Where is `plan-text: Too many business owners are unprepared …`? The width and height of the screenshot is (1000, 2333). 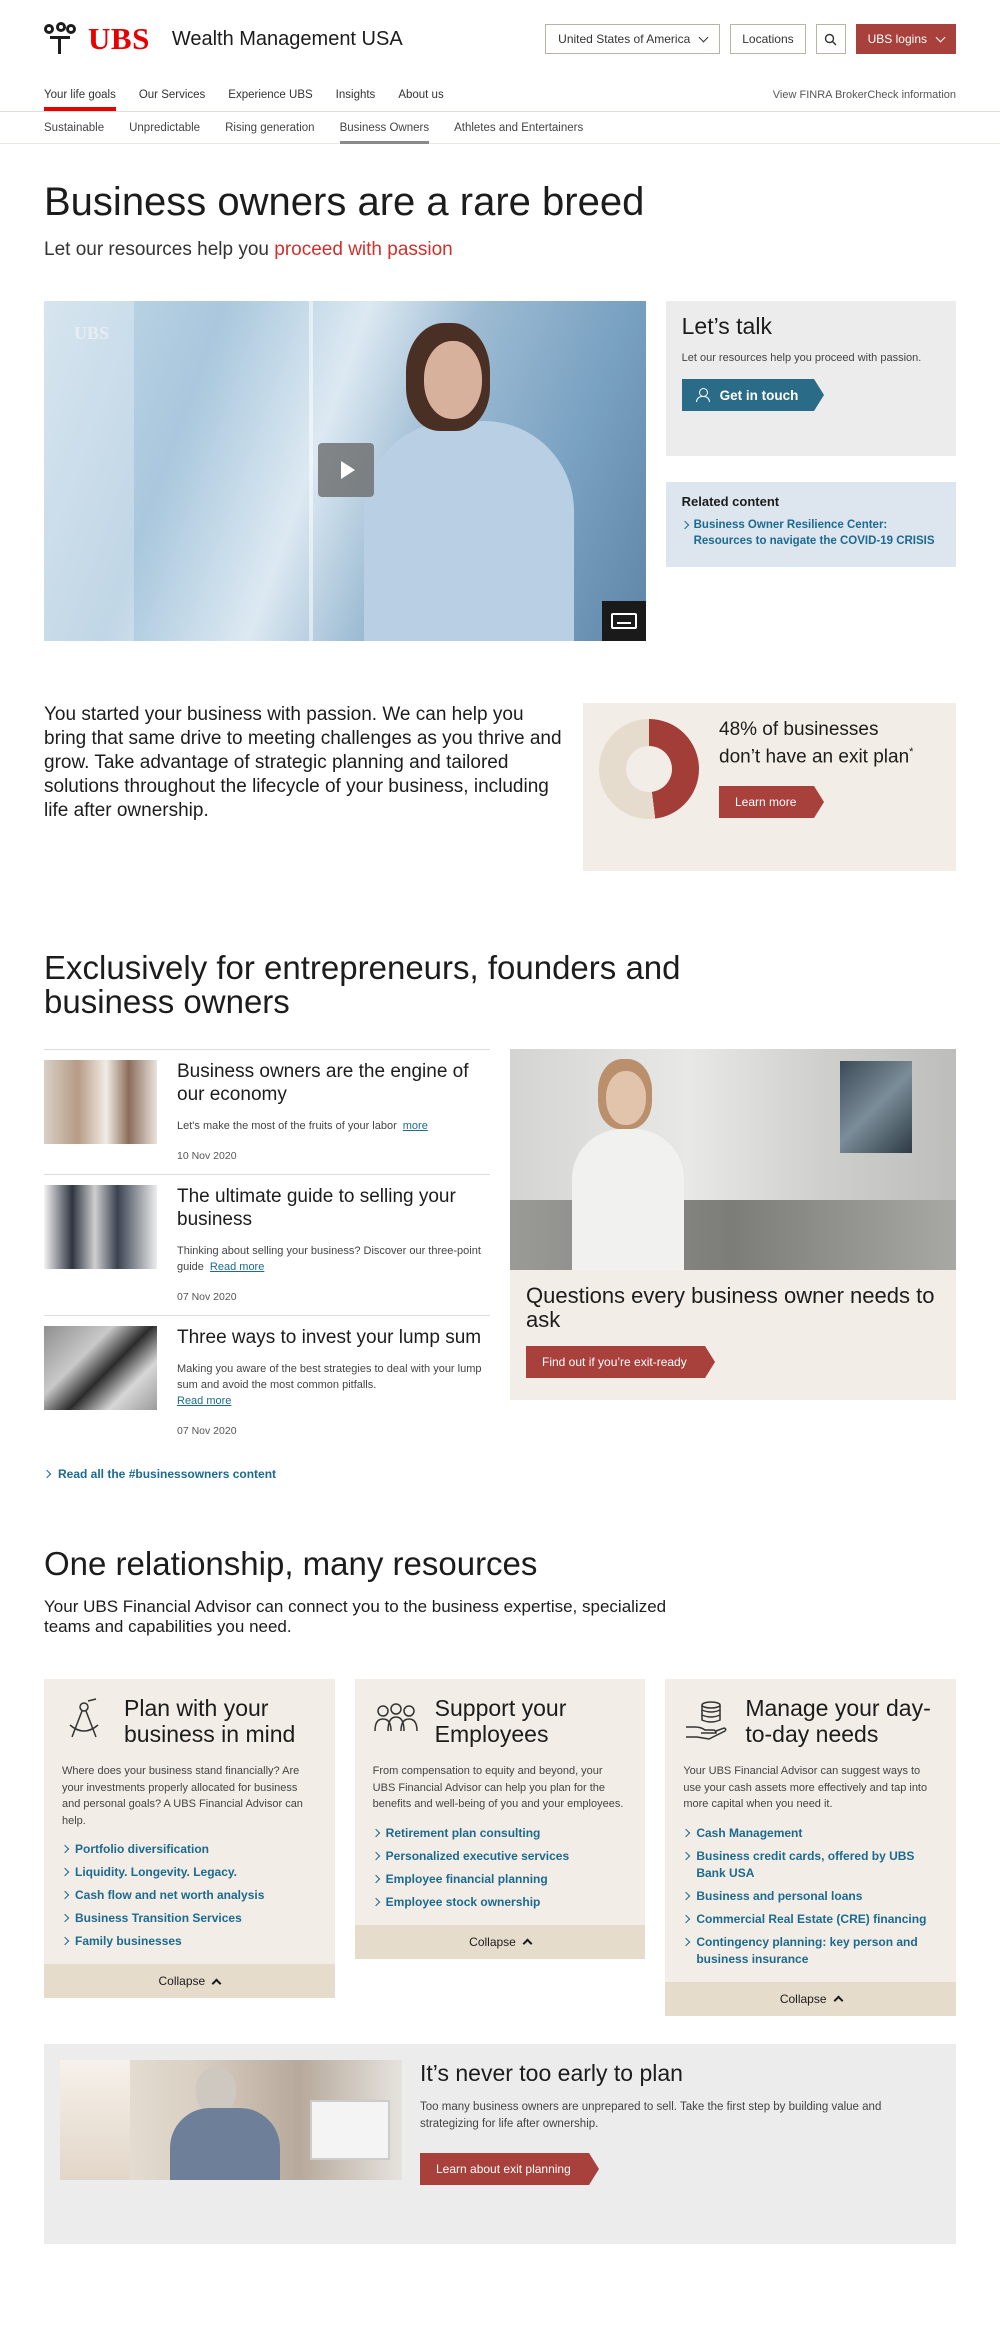 plan-text: Too many business owners are unprepared … is located at coordinates (651, 2115).